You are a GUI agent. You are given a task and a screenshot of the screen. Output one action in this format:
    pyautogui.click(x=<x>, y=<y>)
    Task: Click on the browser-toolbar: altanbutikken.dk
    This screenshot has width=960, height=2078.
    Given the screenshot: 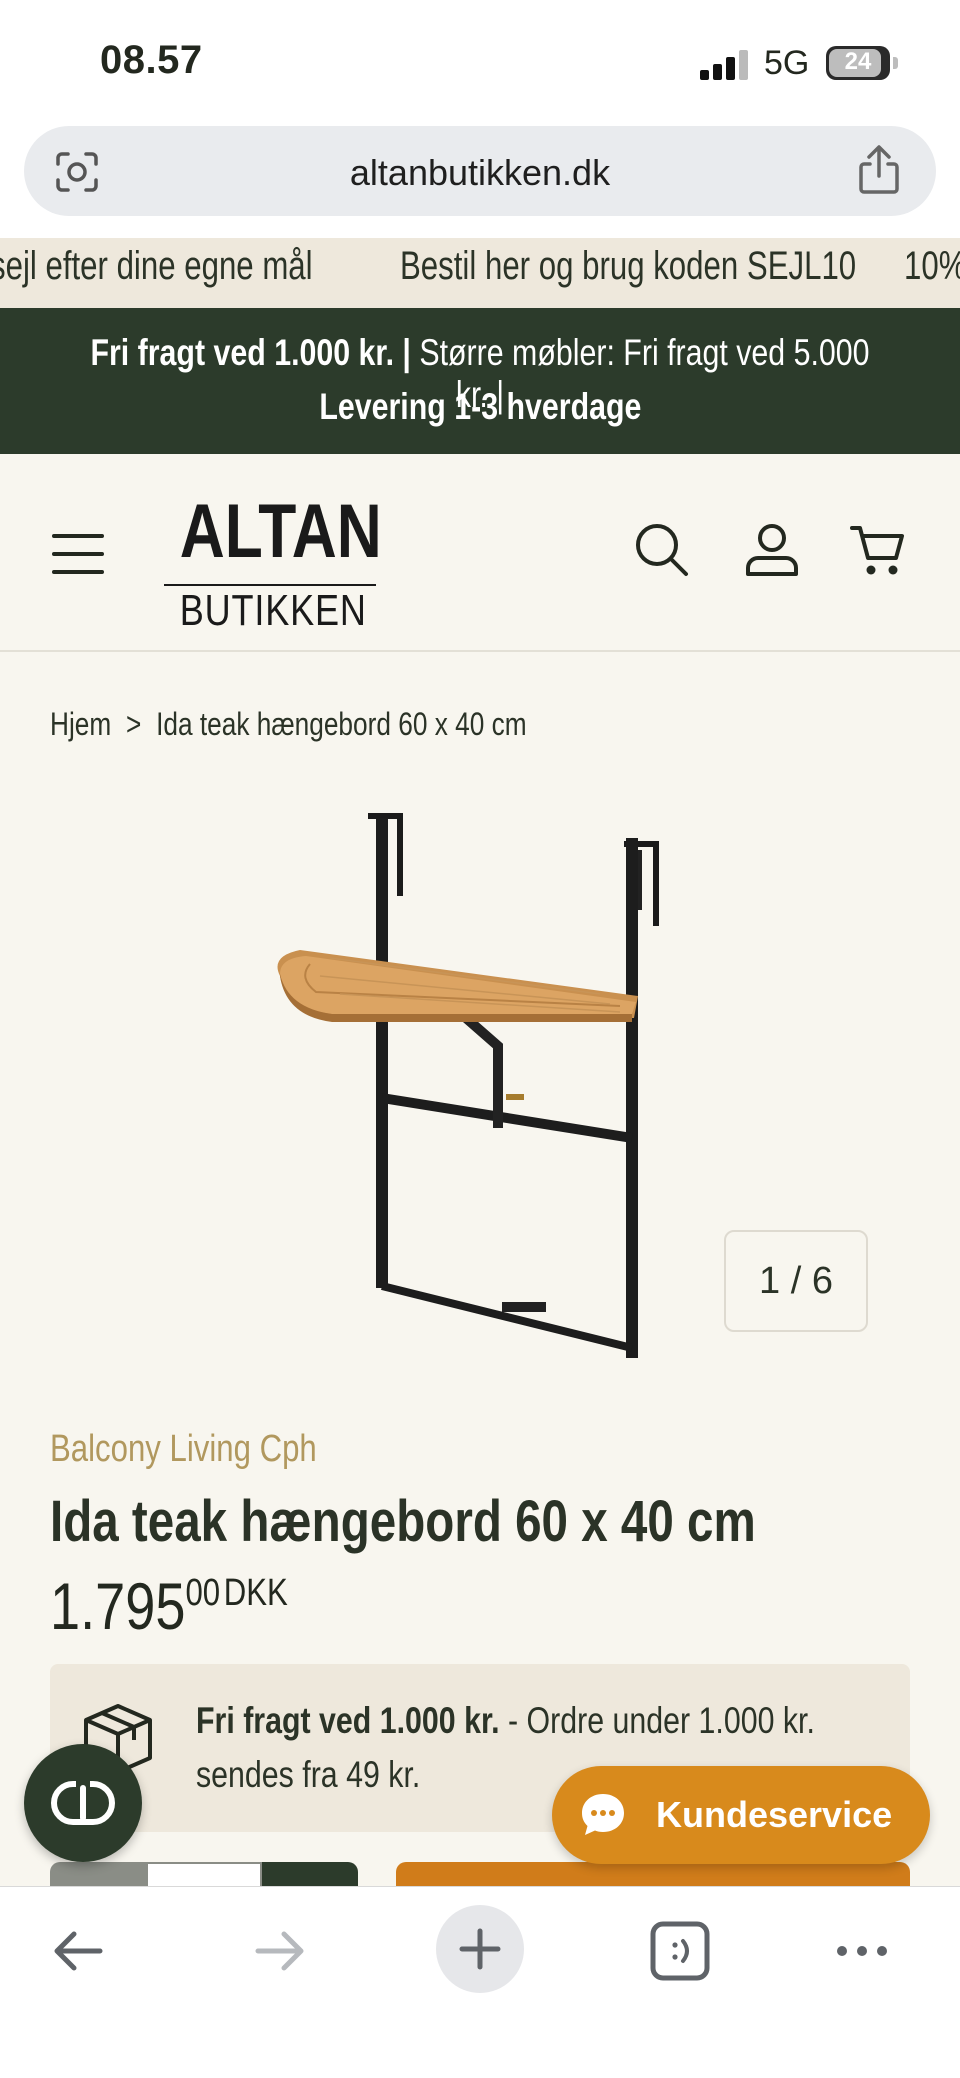 What is the action you would take?
    pyautogui.click(x=480, y=179)
    